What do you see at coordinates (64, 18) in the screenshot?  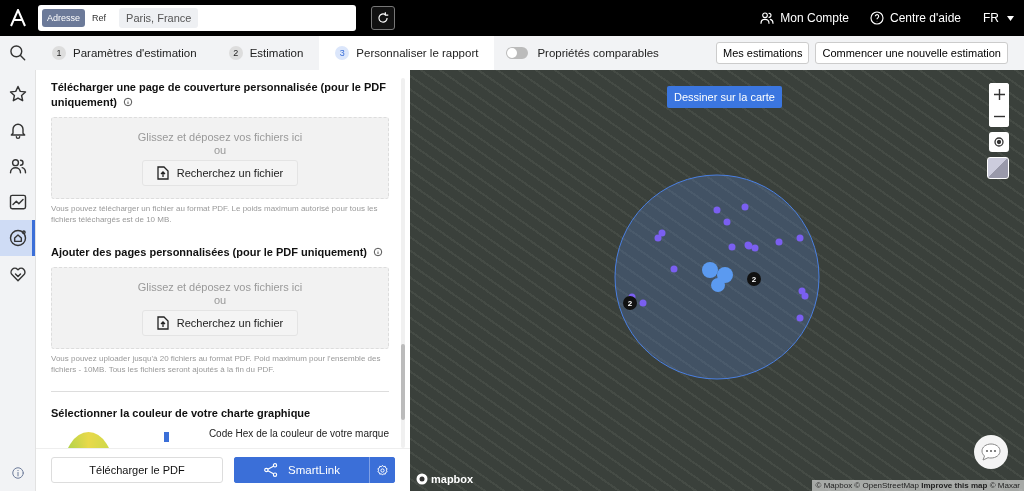 I see `search-mode-tab: Adresse` at bounding box center [64, 18].